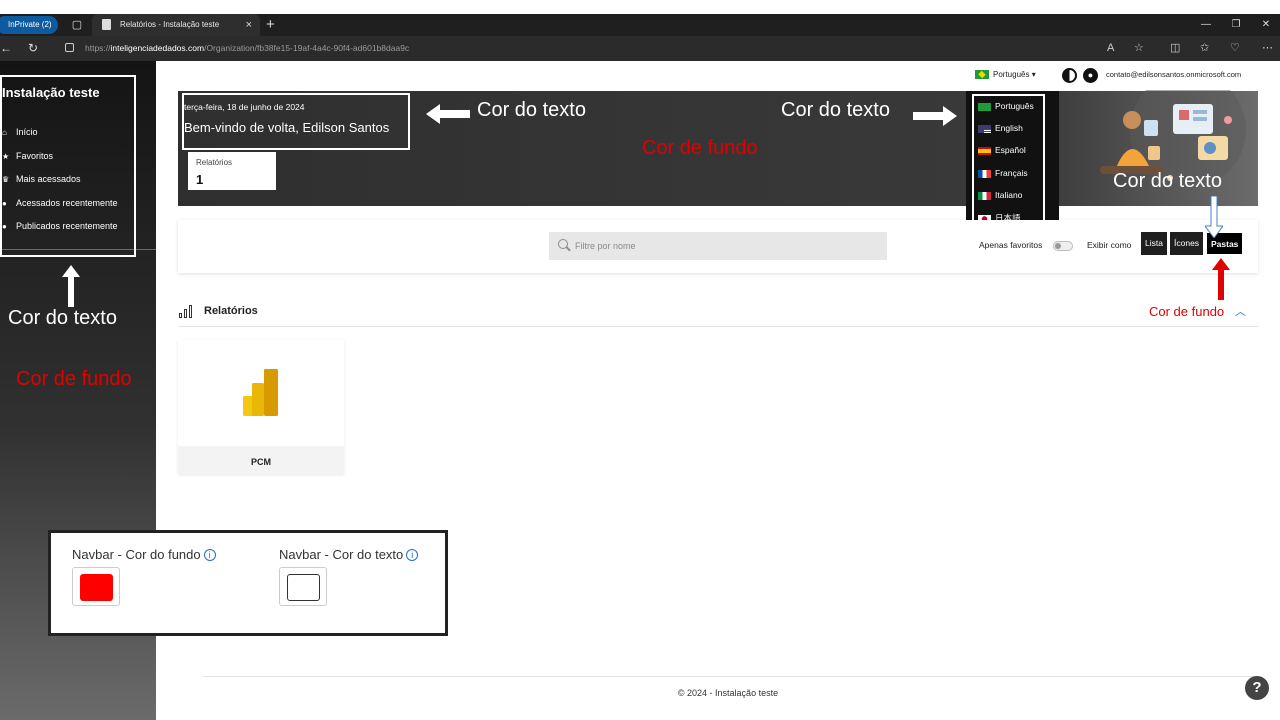  I want to click on close-window-icon: ✕, so click(1266, 25).